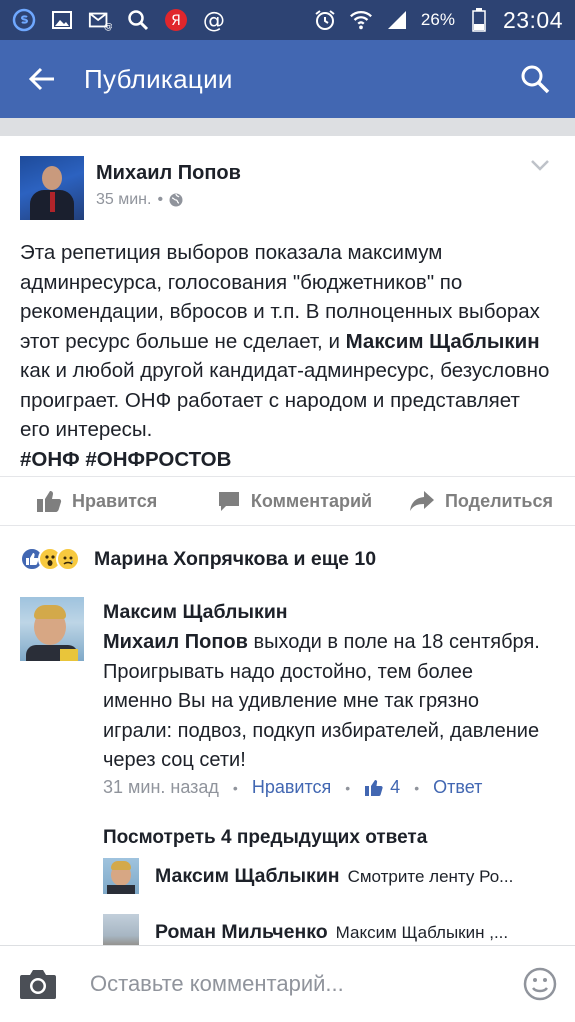 This screenshot has height=1022, width=575. I want to click on status-bar: @ Я @ 26% 23:04, so click(287, 20).